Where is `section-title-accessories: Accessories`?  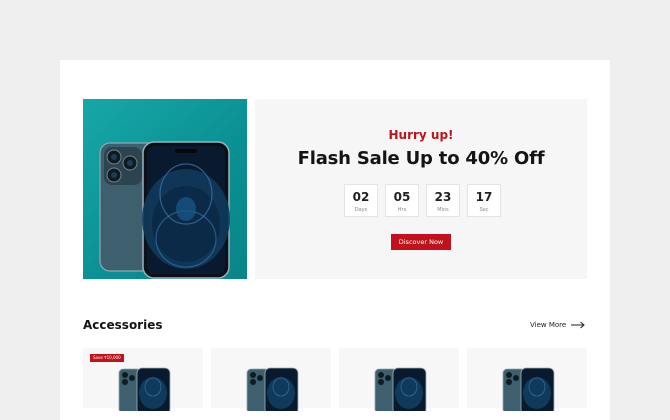
section-title-accessories: Accessories is located at coordinates (123, 325).